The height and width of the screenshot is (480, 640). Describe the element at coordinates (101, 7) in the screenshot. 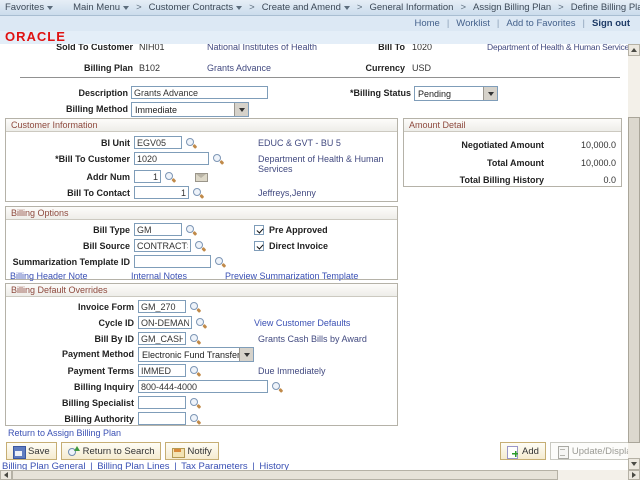

I see `breadcrumb-item-main-menu: Main Menu` at that location.